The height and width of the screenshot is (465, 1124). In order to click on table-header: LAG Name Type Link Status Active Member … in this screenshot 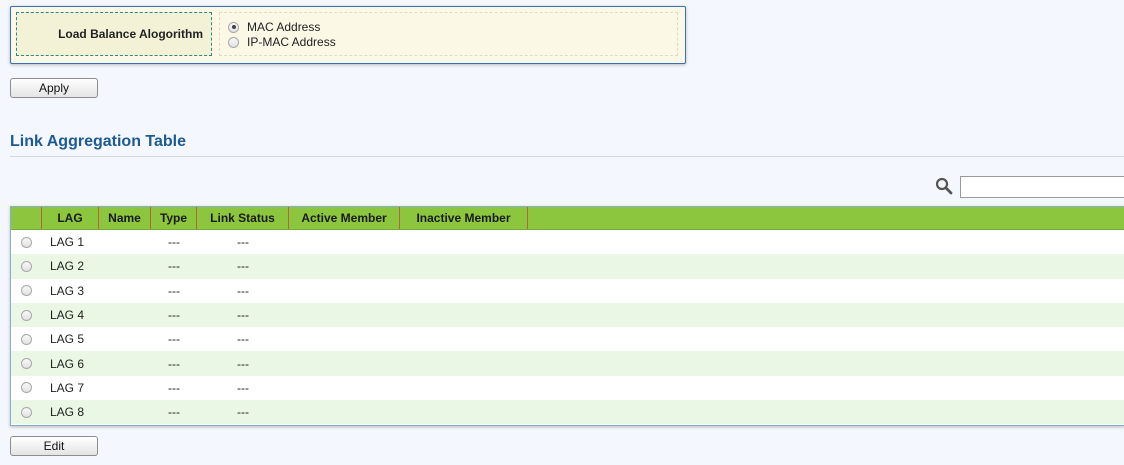, I will do `click(567, 218)`.